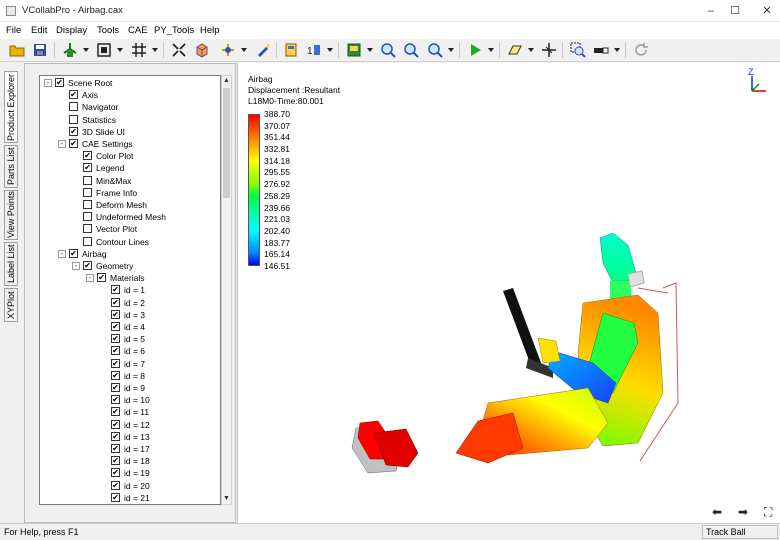  Describe the element at coordinates (641, 50) in the screenshot. I see `refresh-icon` at that location.